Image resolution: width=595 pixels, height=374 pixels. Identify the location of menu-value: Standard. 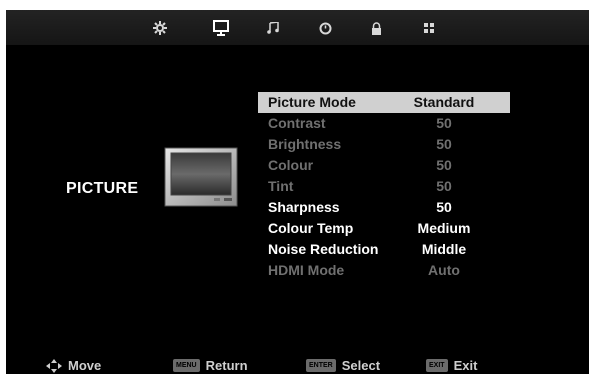
(444, 102).